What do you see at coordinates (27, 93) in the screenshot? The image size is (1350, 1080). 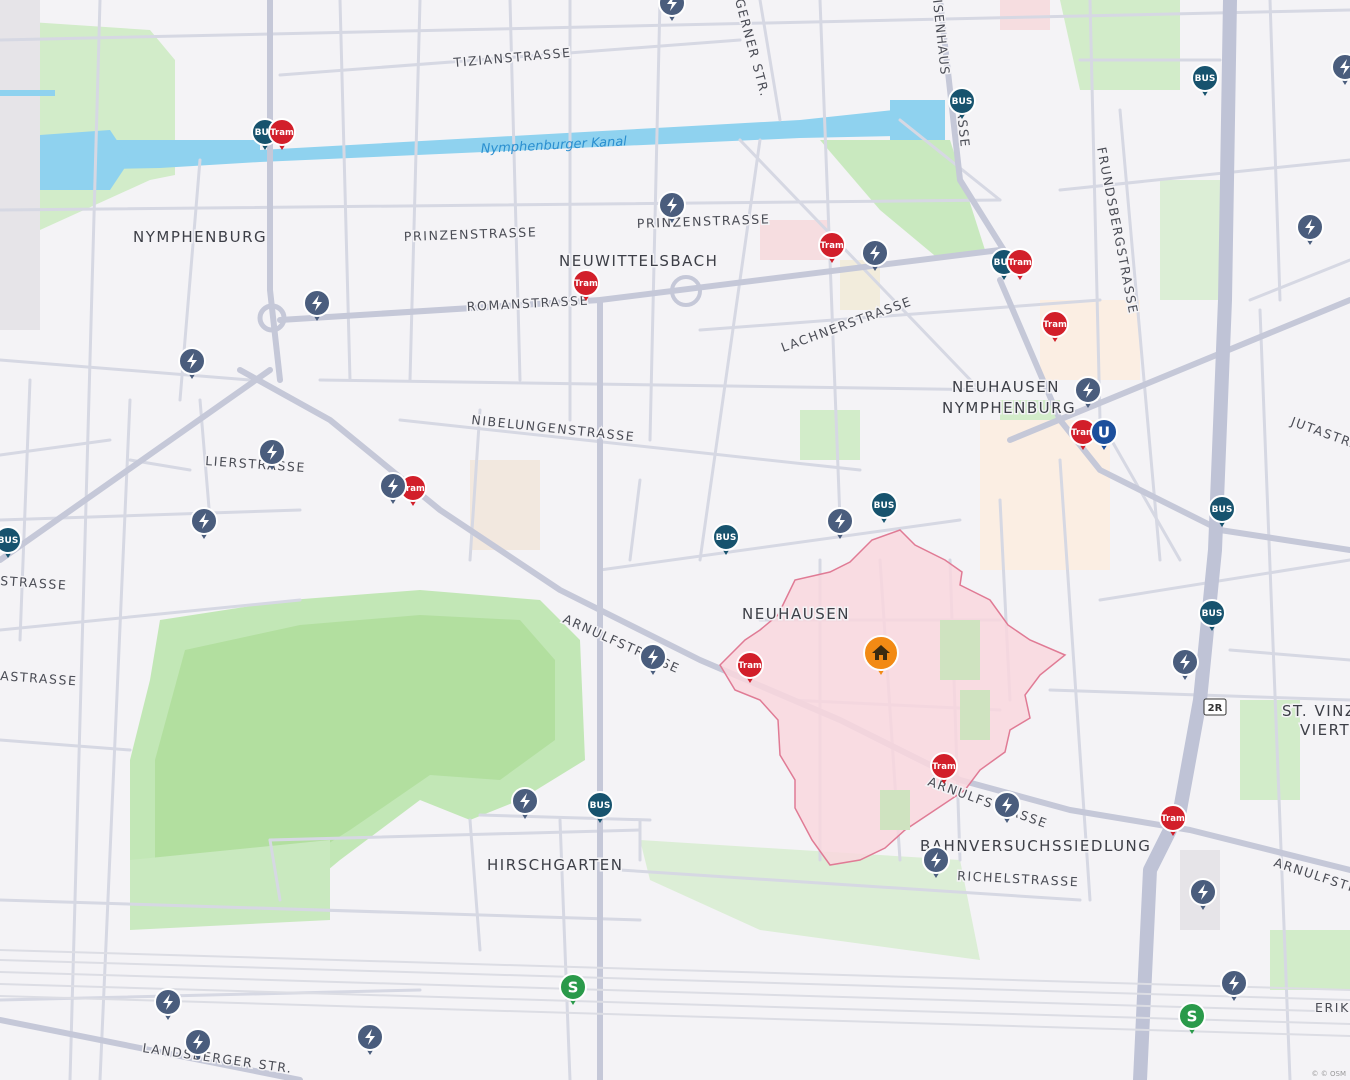 I see `canal-west` at bounding box center [27, 93].